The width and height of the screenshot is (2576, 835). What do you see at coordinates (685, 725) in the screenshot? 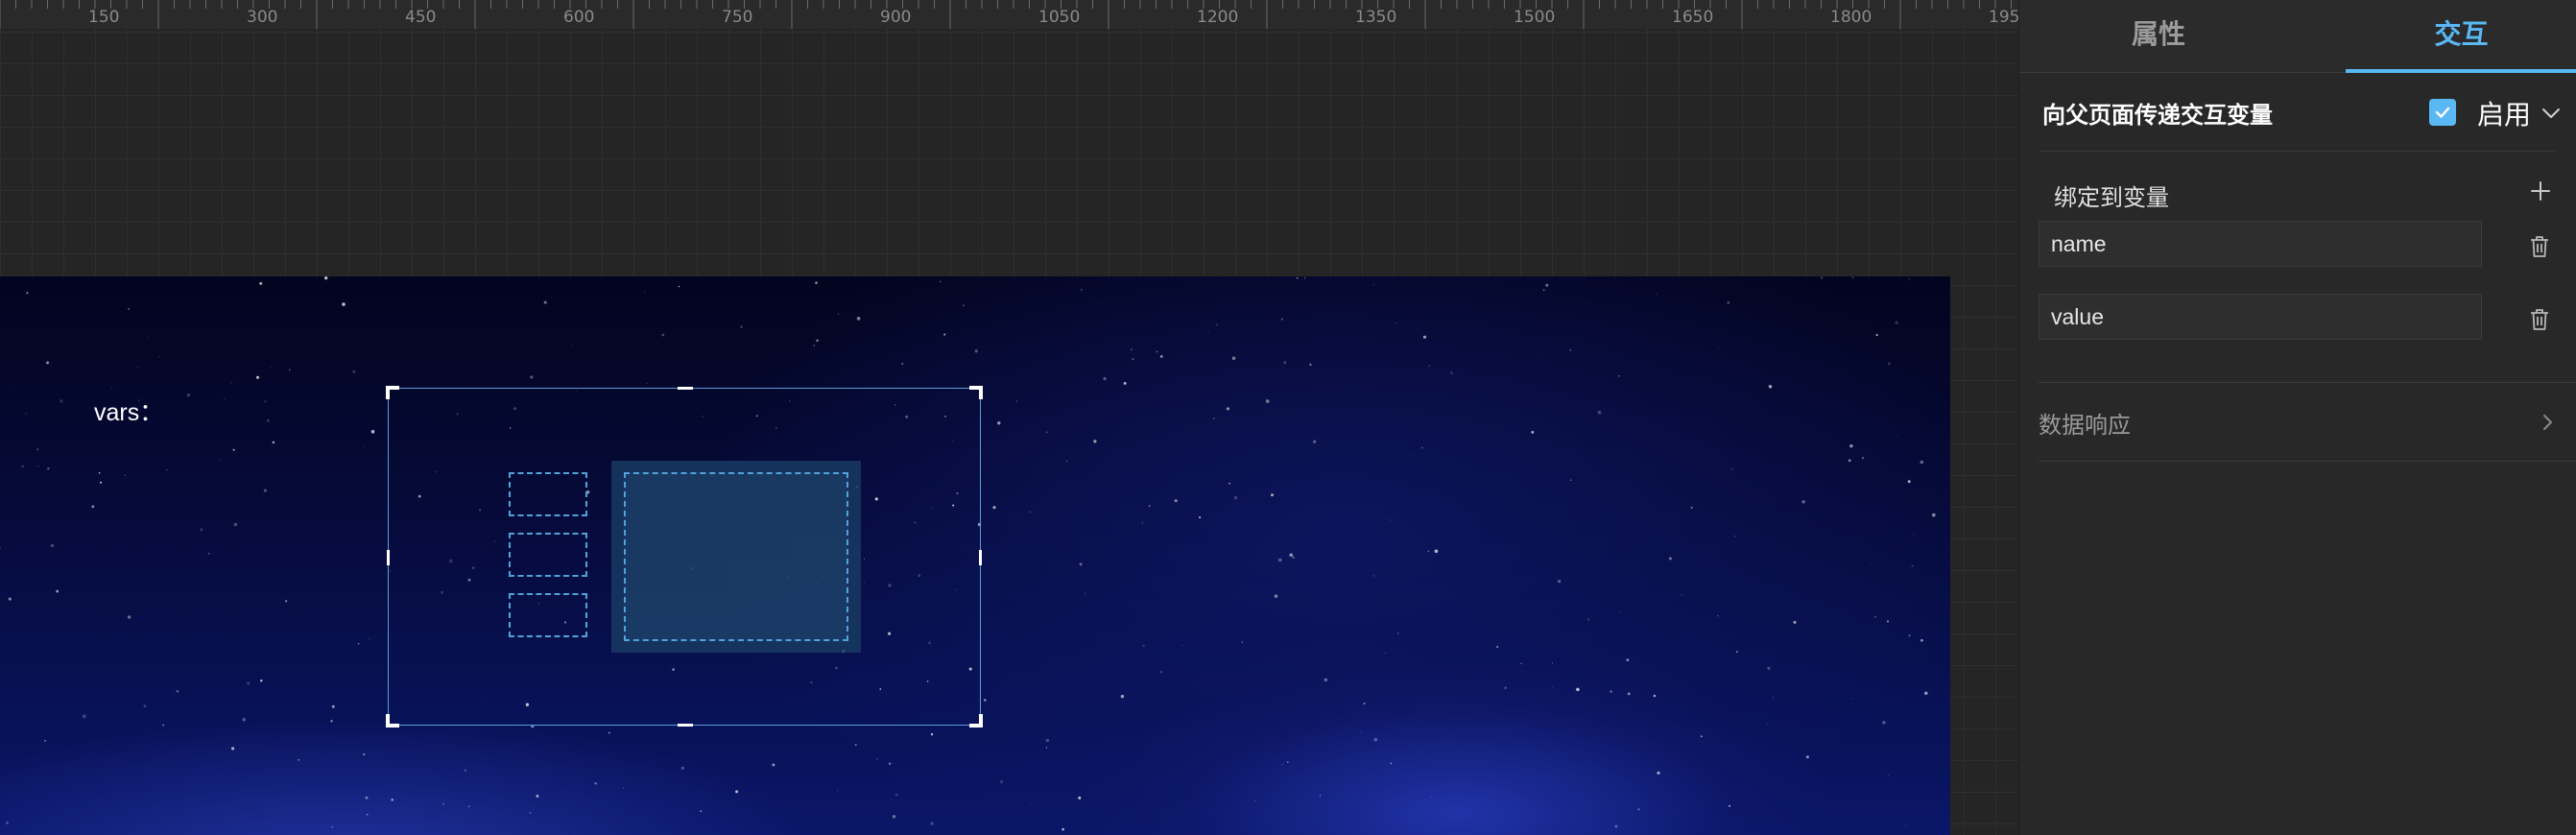
I see `resize-handle-bottom` at bounding box center [685, 725].